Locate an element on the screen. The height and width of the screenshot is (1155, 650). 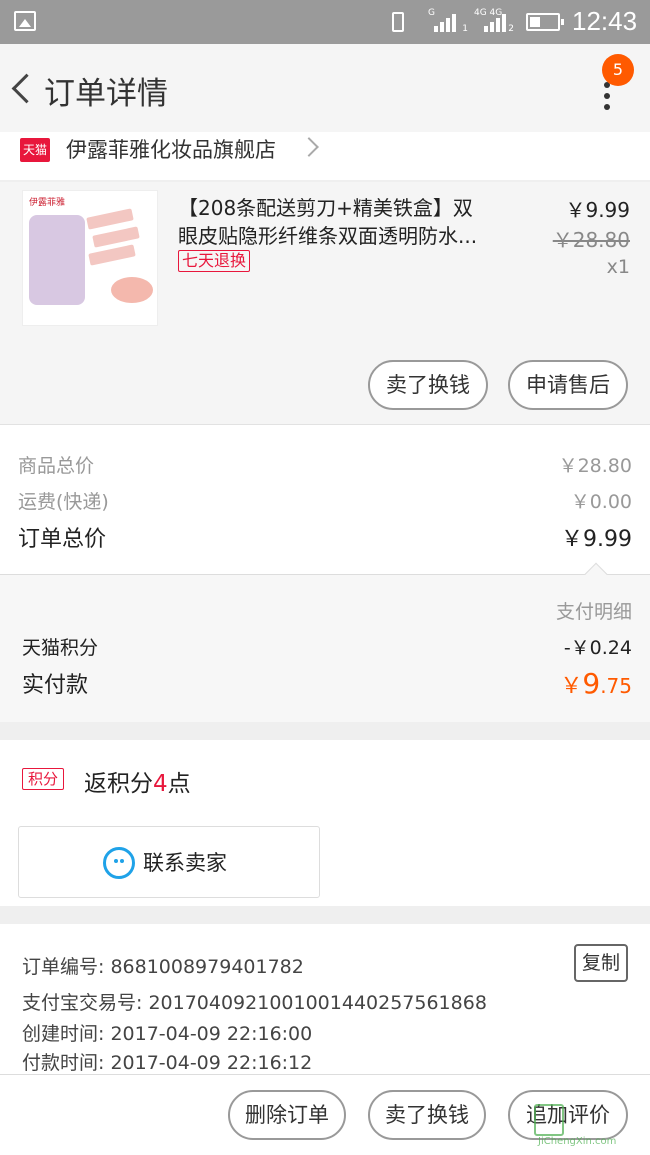
copy-button: 复制 is located at coordinates (601, 963).